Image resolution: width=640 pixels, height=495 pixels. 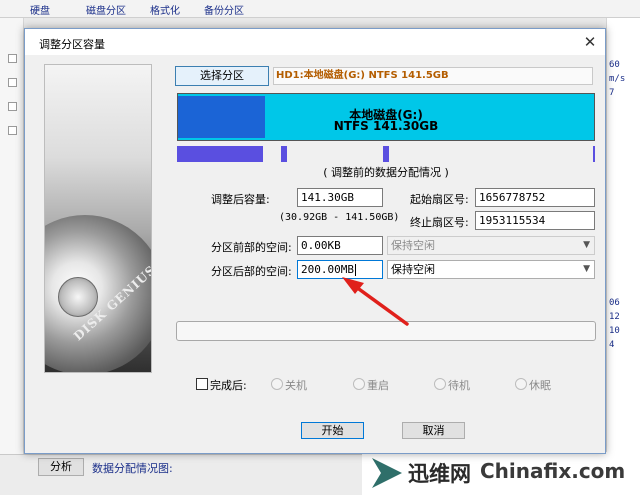 I want to click on progress-bar, so click(x=386, y=331).